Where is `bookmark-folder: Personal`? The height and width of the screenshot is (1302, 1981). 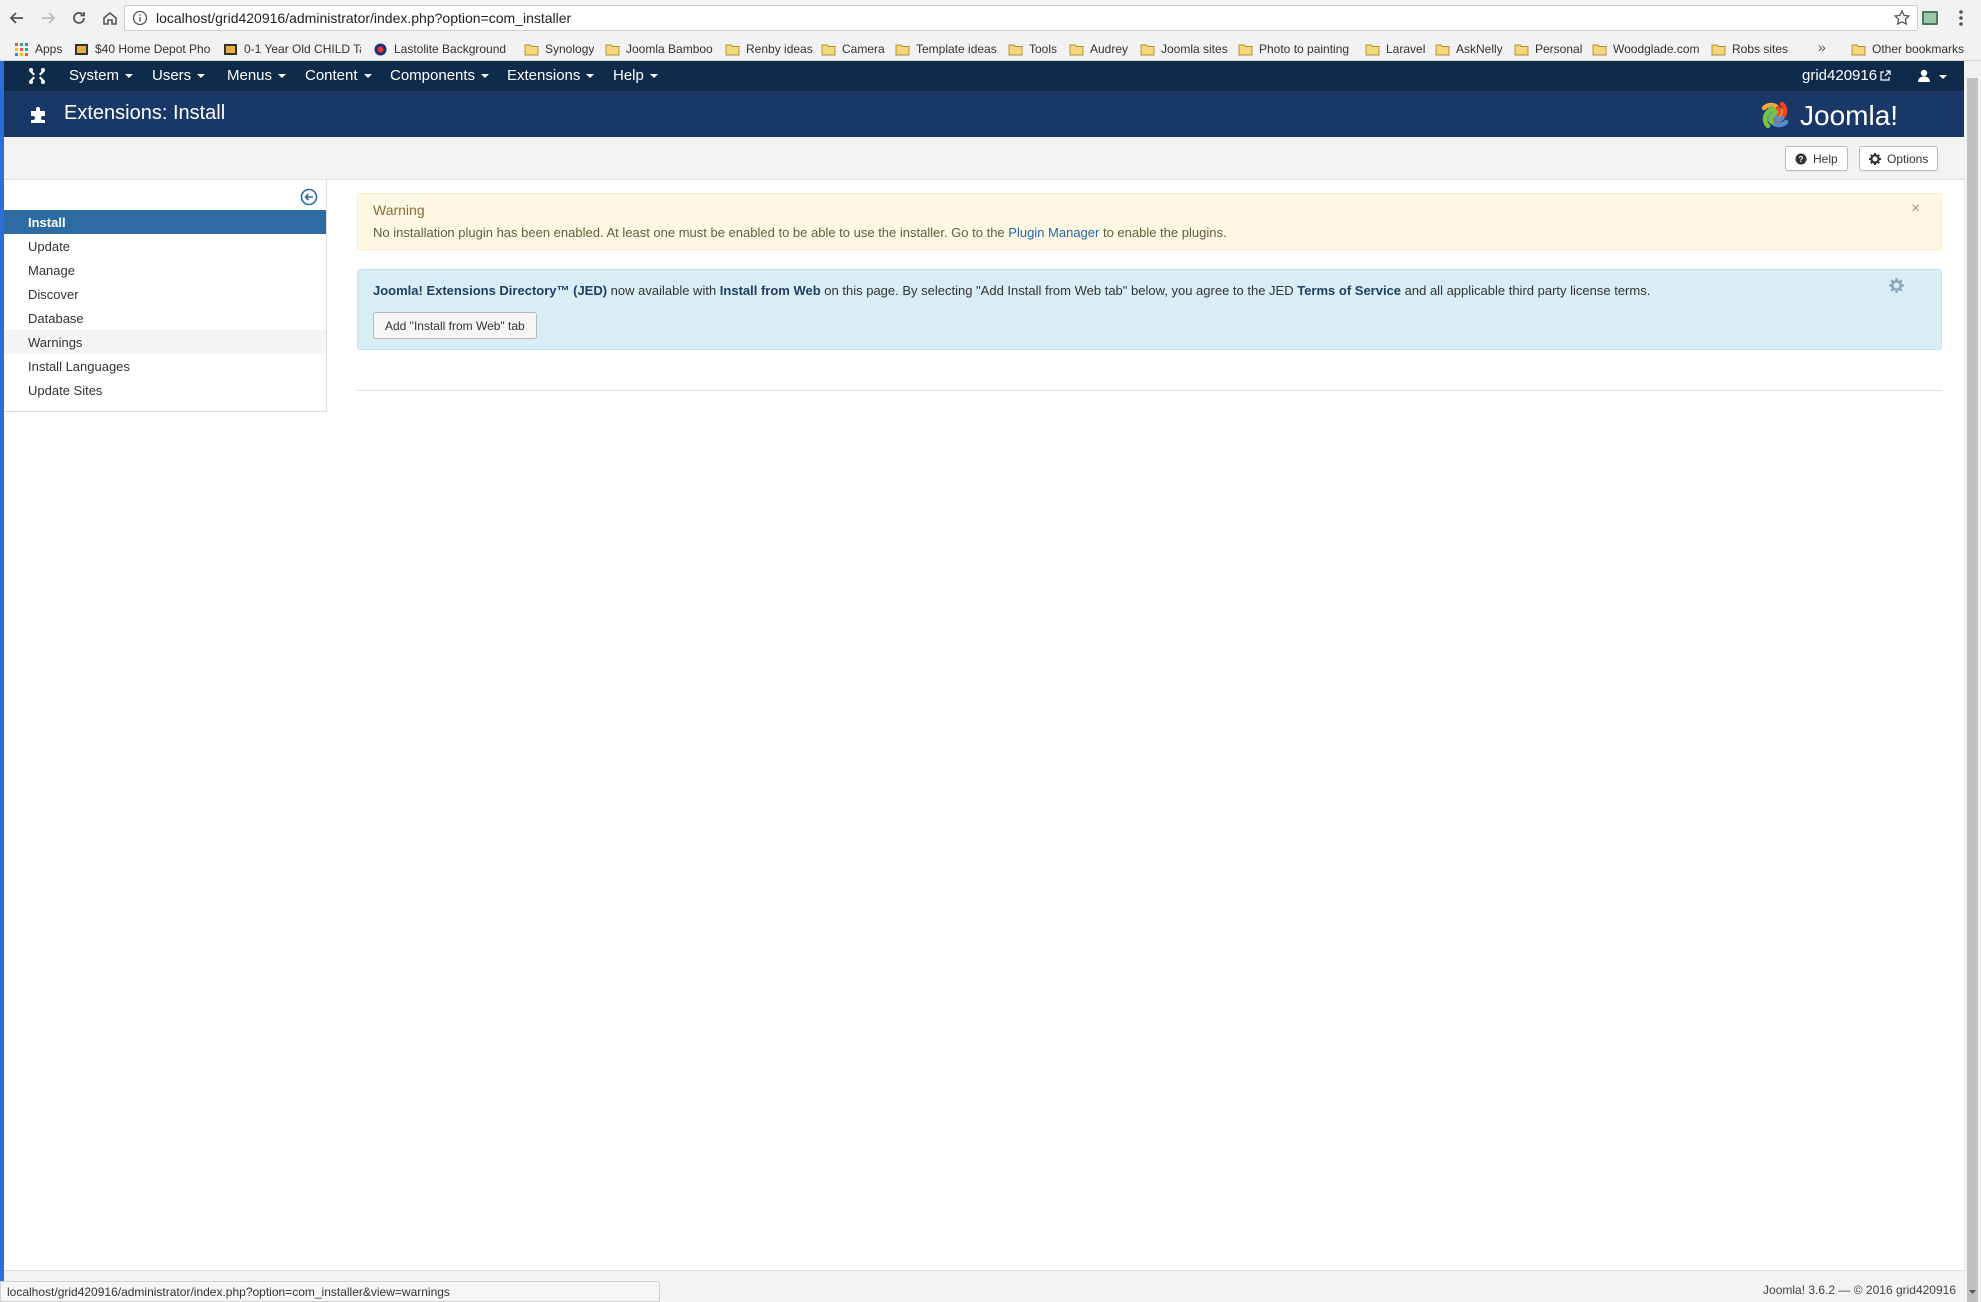
bookmark-folder: Personal is located at coordinates (1548, 49).